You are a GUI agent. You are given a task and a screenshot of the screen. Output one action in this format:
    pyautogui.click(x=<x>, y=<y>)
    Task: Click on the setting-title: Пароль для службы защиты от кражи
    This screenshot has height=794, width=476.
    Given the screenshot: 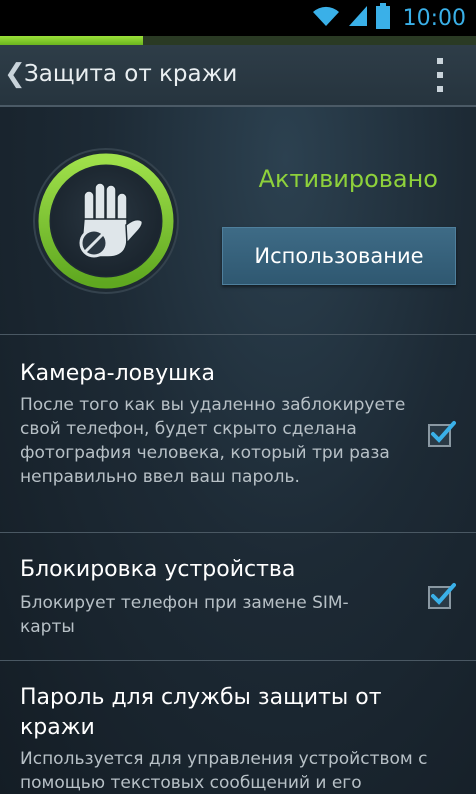 What is the action you would take?
    pyautogui.click(x=201, y=712)
    